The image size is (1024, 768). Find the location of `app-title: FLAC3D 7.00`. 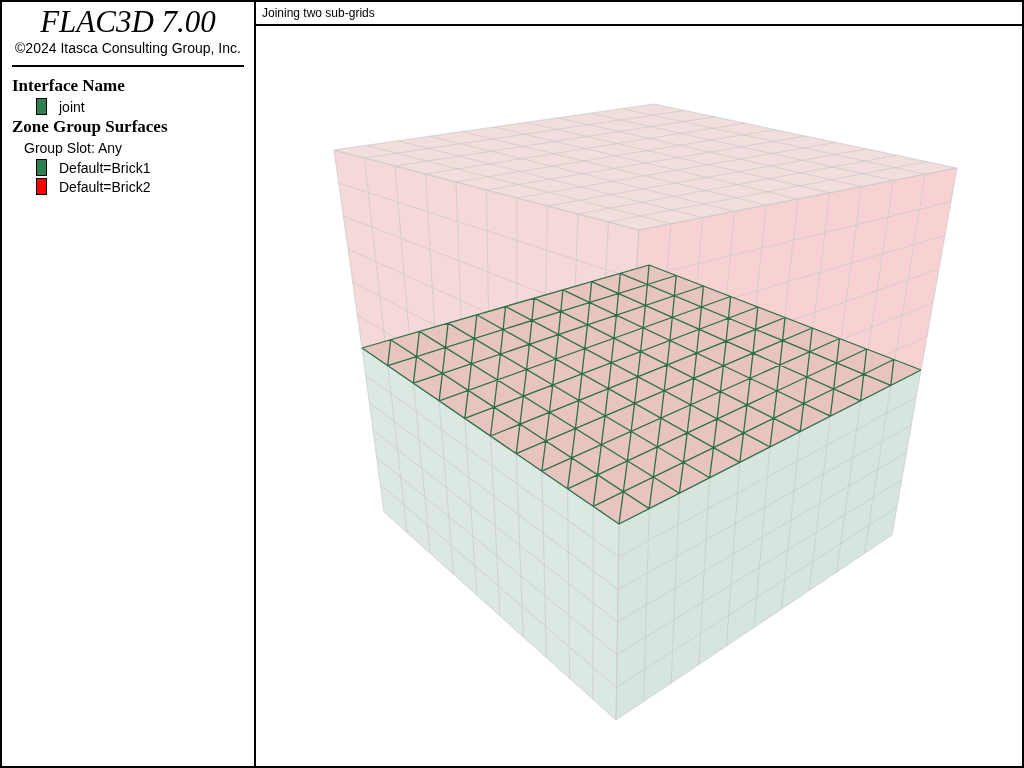

app-title: FLAC3D 7.00 is located at coordinates (128, 22).